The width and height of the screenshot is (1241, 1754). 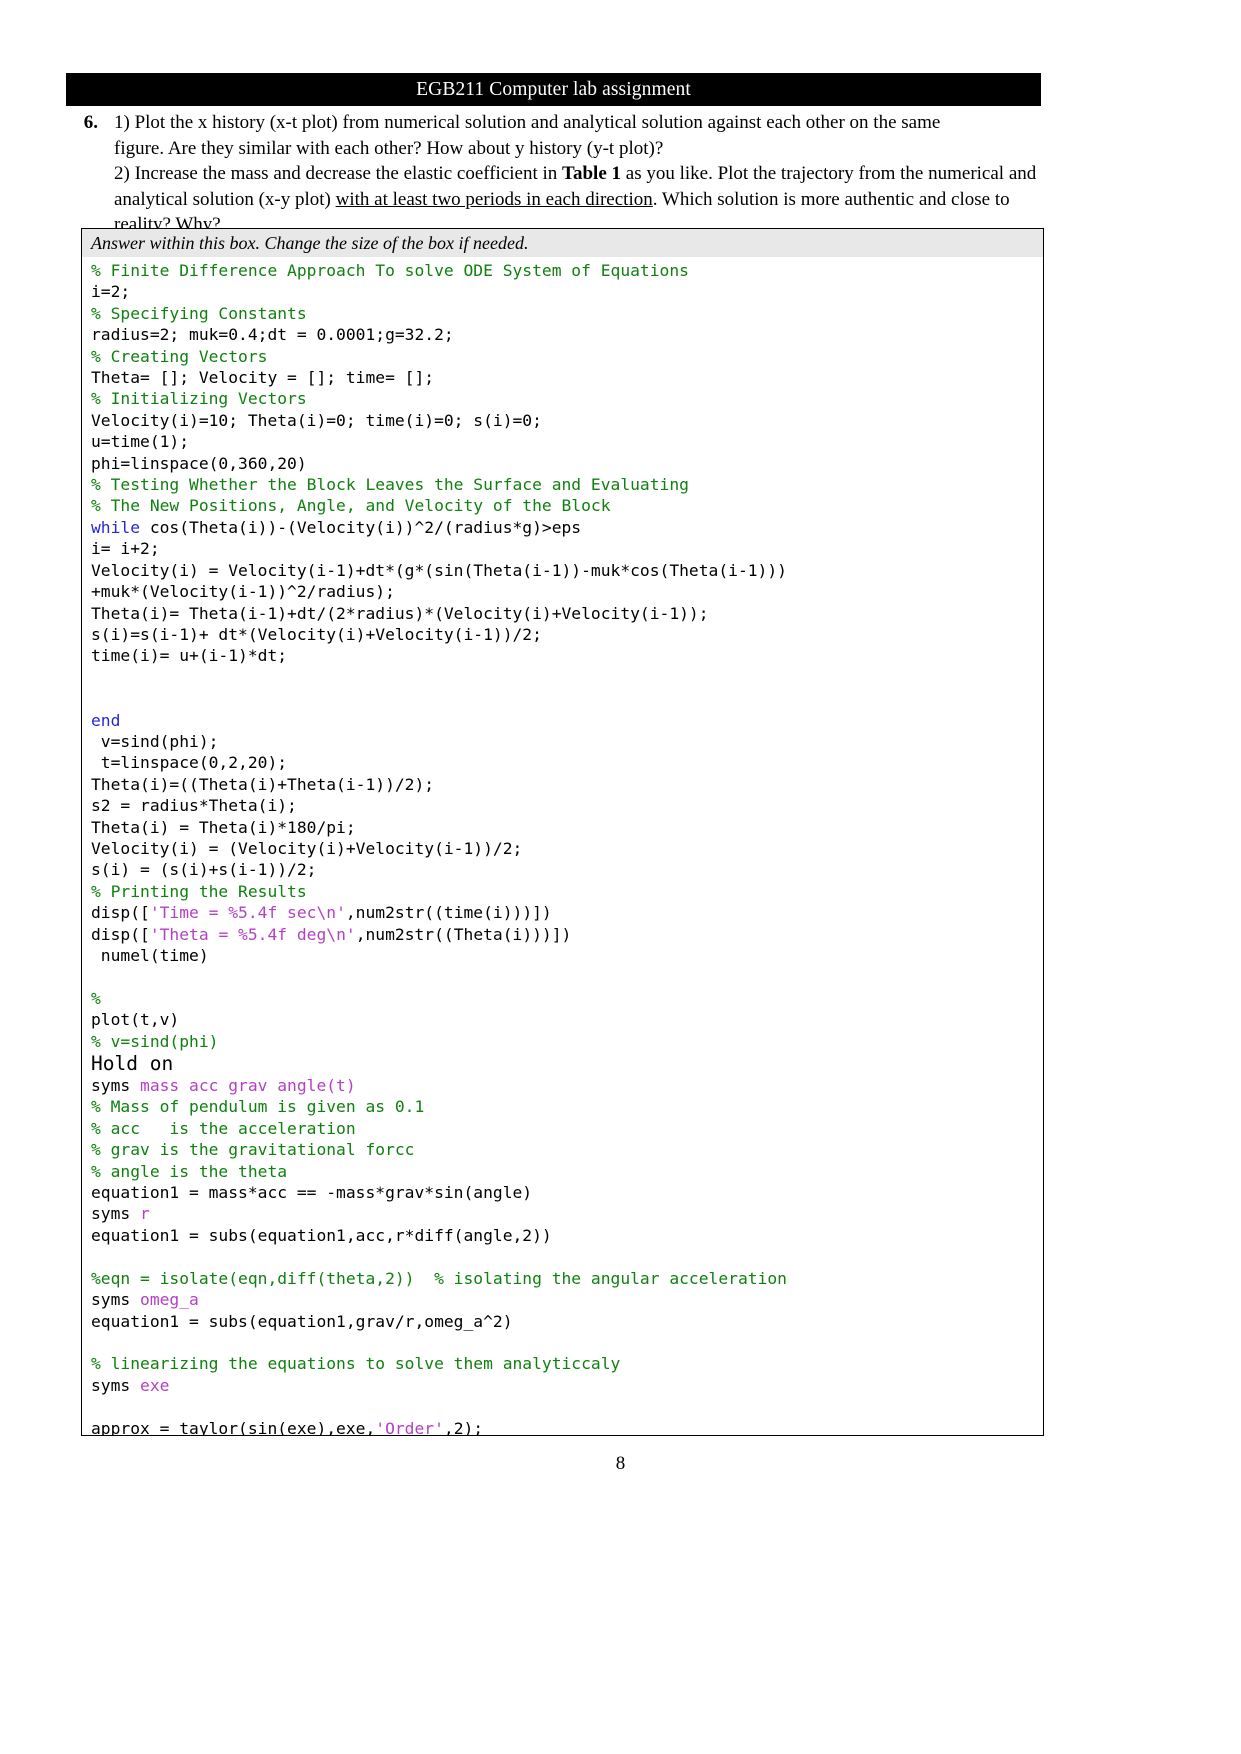 What do you see at coordinates (90, 122) in the screenshot?
I see `question-number: 6.` at bounding box center [90, 122].